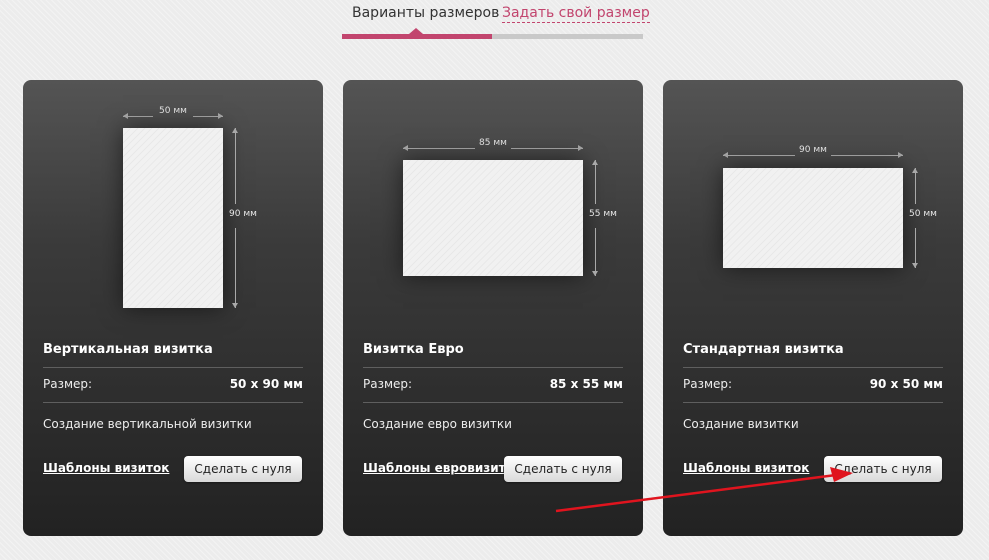  What do you see at coordinates (923, 214) in the screenshot?
I see `height-label: 50 мм` at bounding box center [923, 214].